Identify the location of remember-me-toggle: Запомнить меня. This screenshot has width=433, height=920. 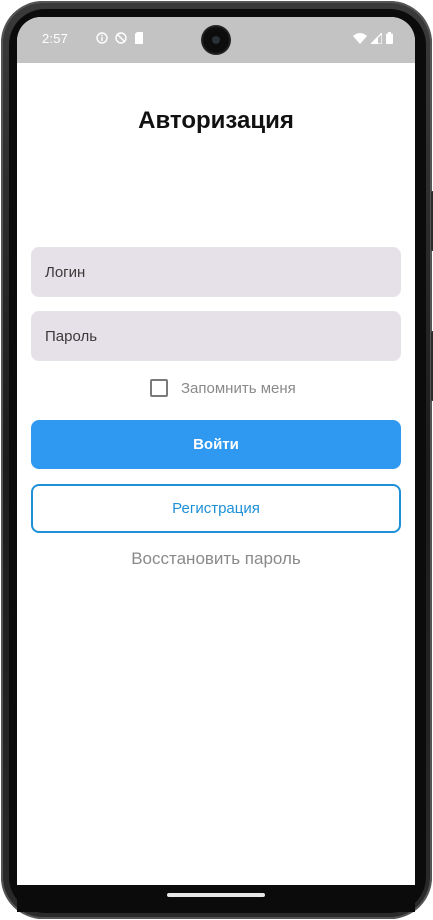
(223, 388).